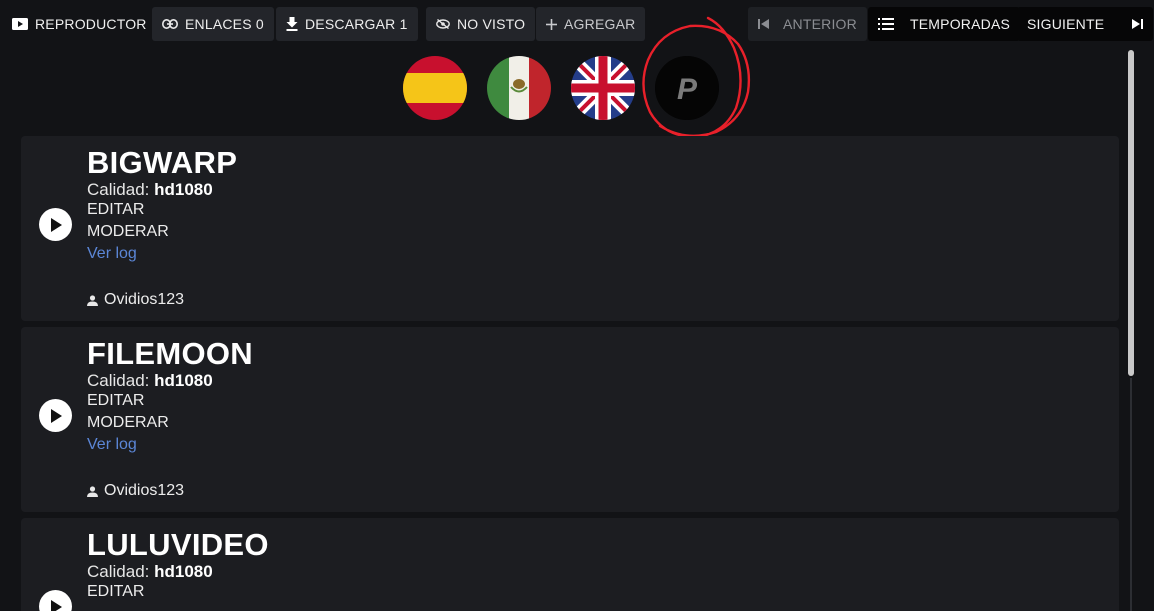 The width and height of the screenshot is (1154, 611). I want to click on previous-label: ANTERIOR, so click(820, 24).